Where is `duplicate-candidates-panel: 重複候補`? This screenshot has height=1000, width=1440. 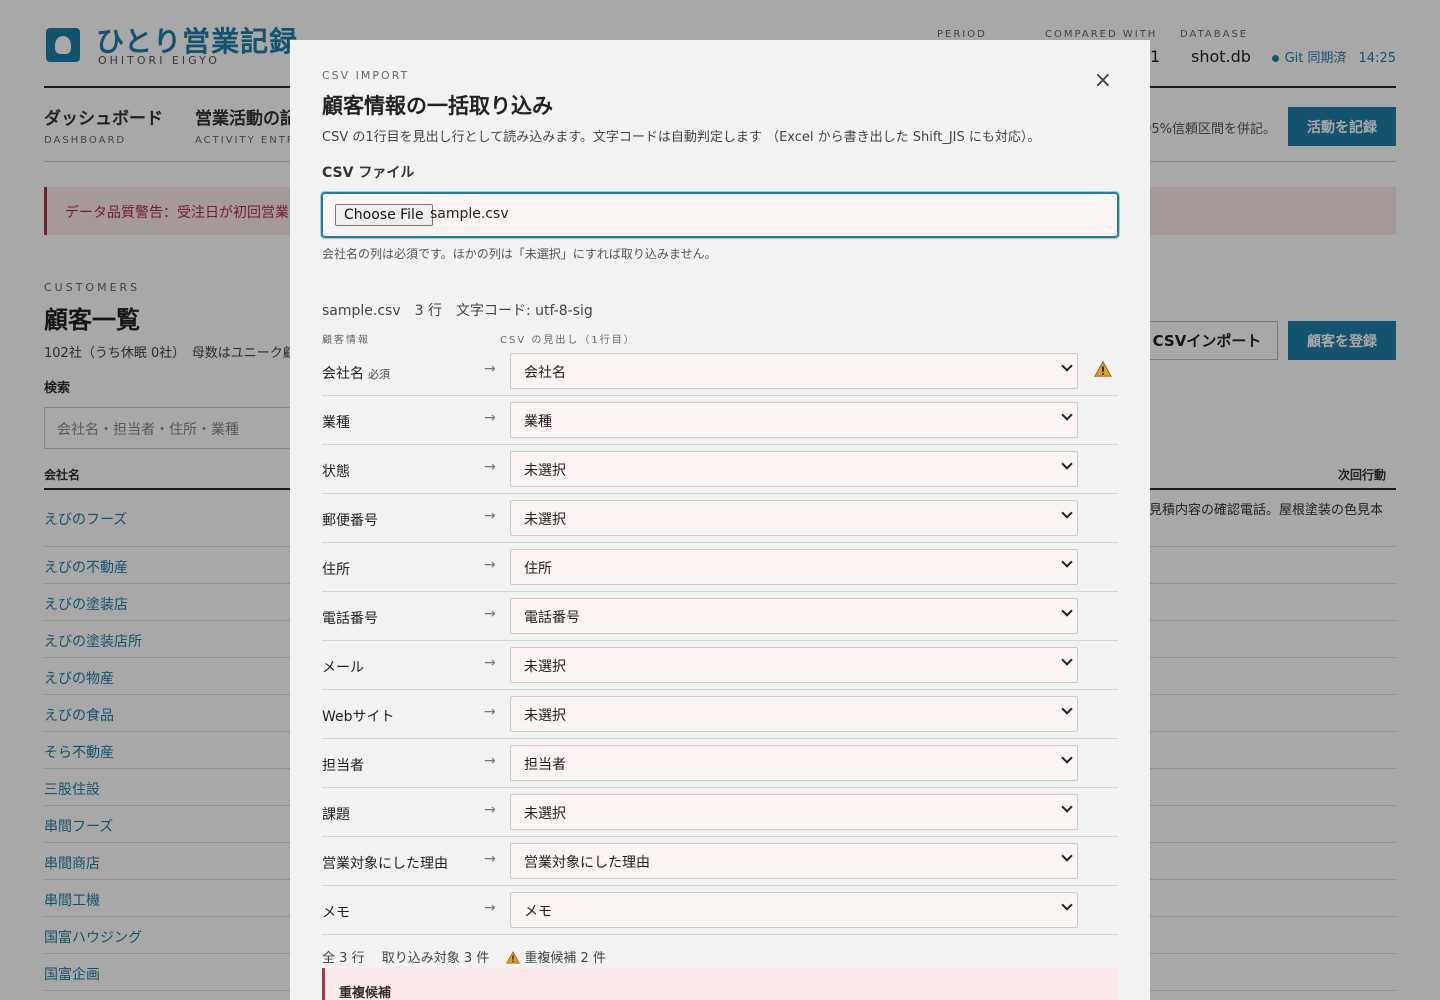 duplicate-candidates-panel: 重複候補 is located at coordinates (720, 984).